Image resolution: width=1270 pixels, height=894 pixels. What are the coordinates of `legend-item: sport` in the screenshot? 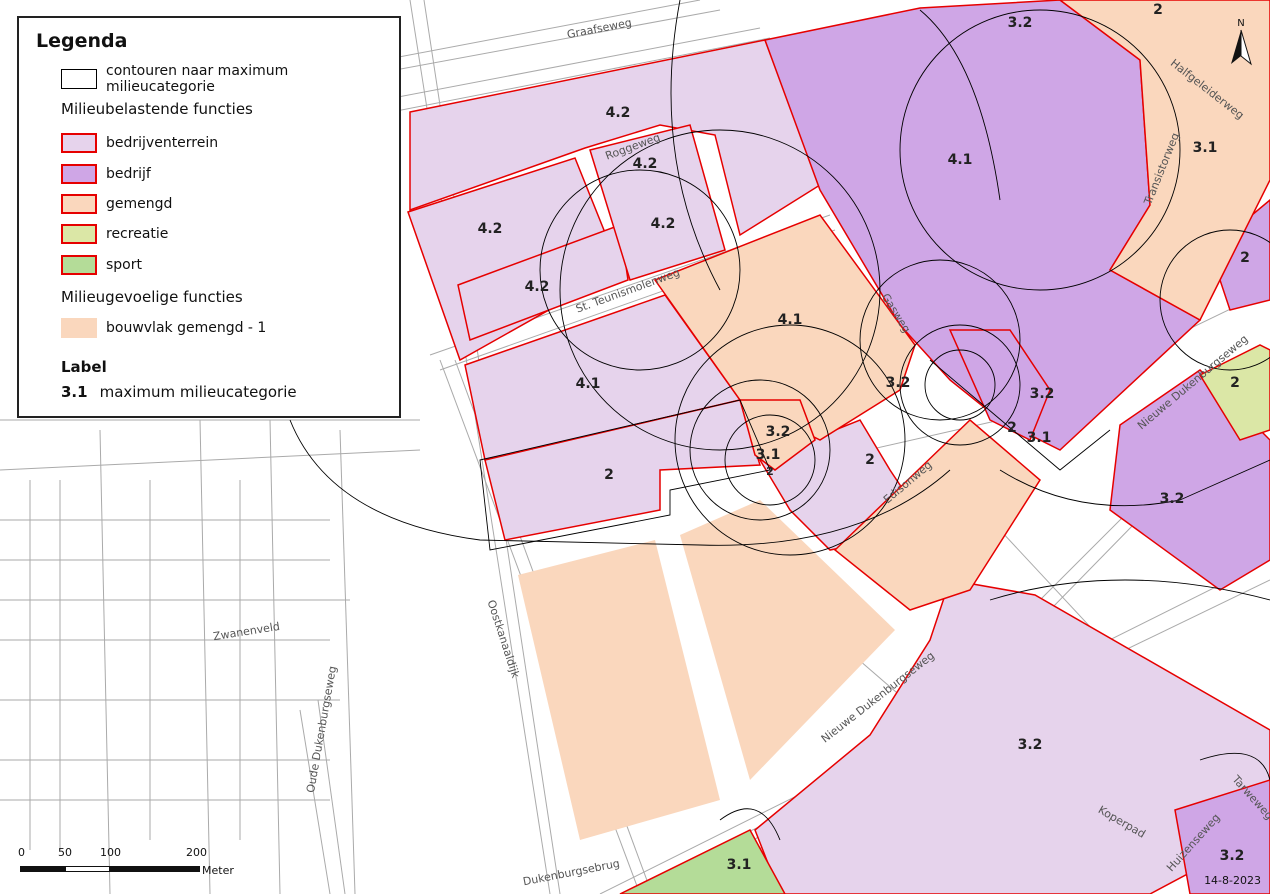 It's located at (101, 265).